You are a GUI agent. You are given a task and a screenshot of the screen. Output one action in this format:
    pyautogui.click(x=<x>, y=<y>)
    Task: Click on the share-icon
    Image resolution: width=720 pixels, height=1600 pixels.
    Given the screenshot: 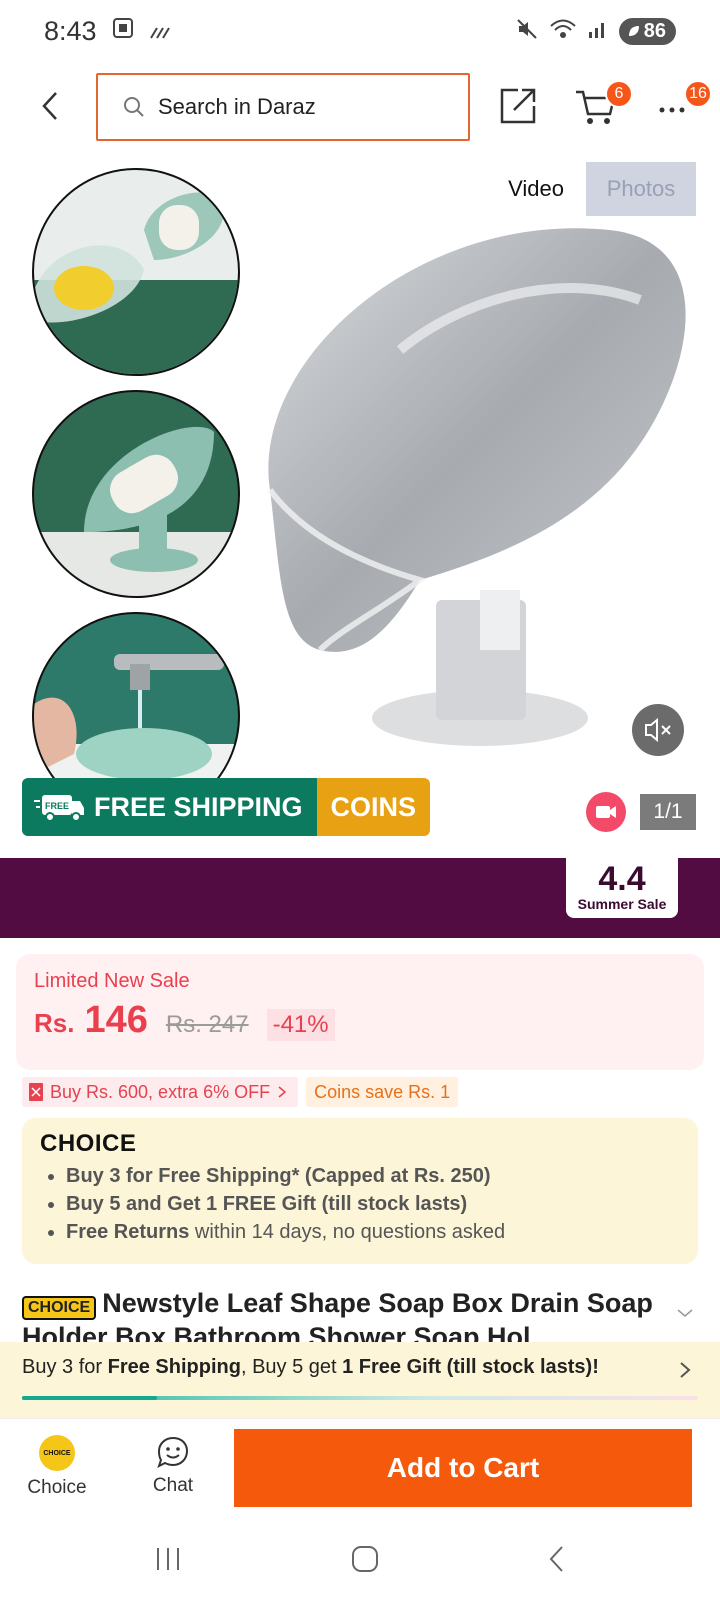 What is the action you would take?
    pyautogui.click(x=518, y=106)
    